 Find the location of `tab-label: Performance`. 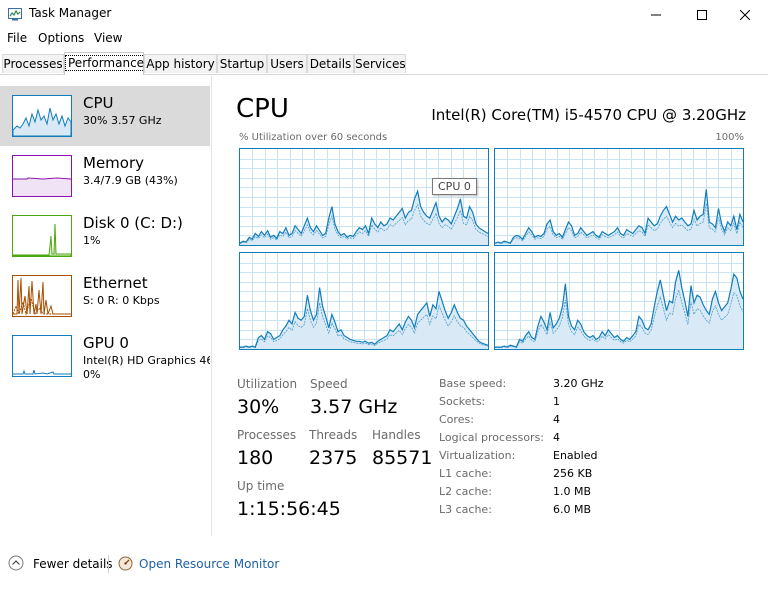

tab-label: Performance is located at coordinates (106, 63).